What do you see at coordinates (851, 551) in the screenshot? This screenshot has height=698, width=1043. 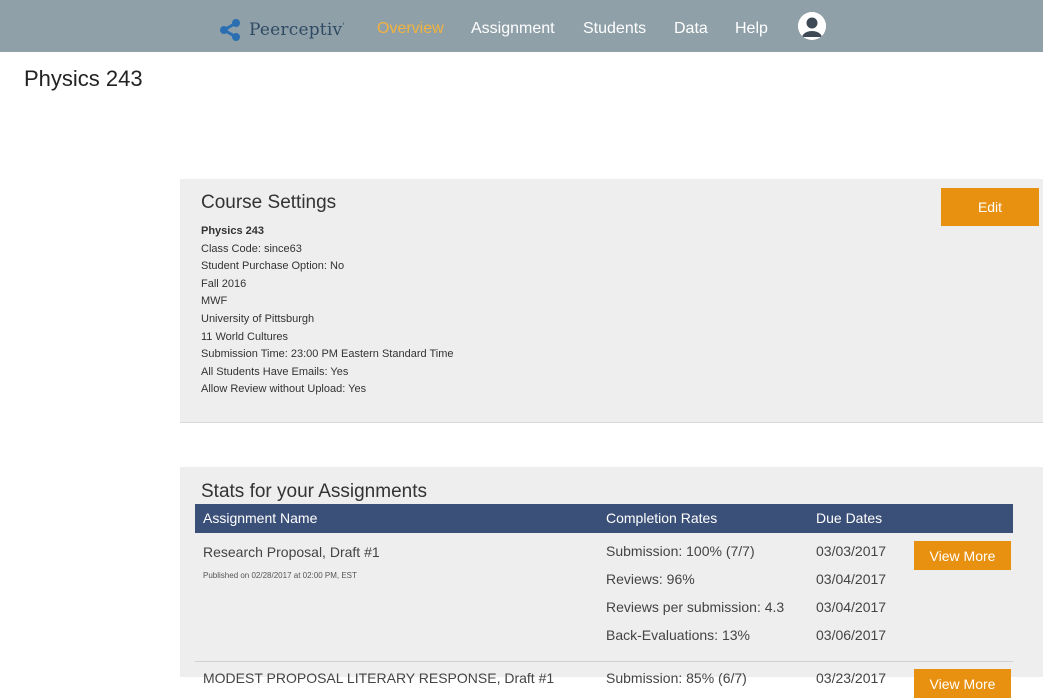 I see `due-date: 03/03/2017` at bounding box center [851, 551].